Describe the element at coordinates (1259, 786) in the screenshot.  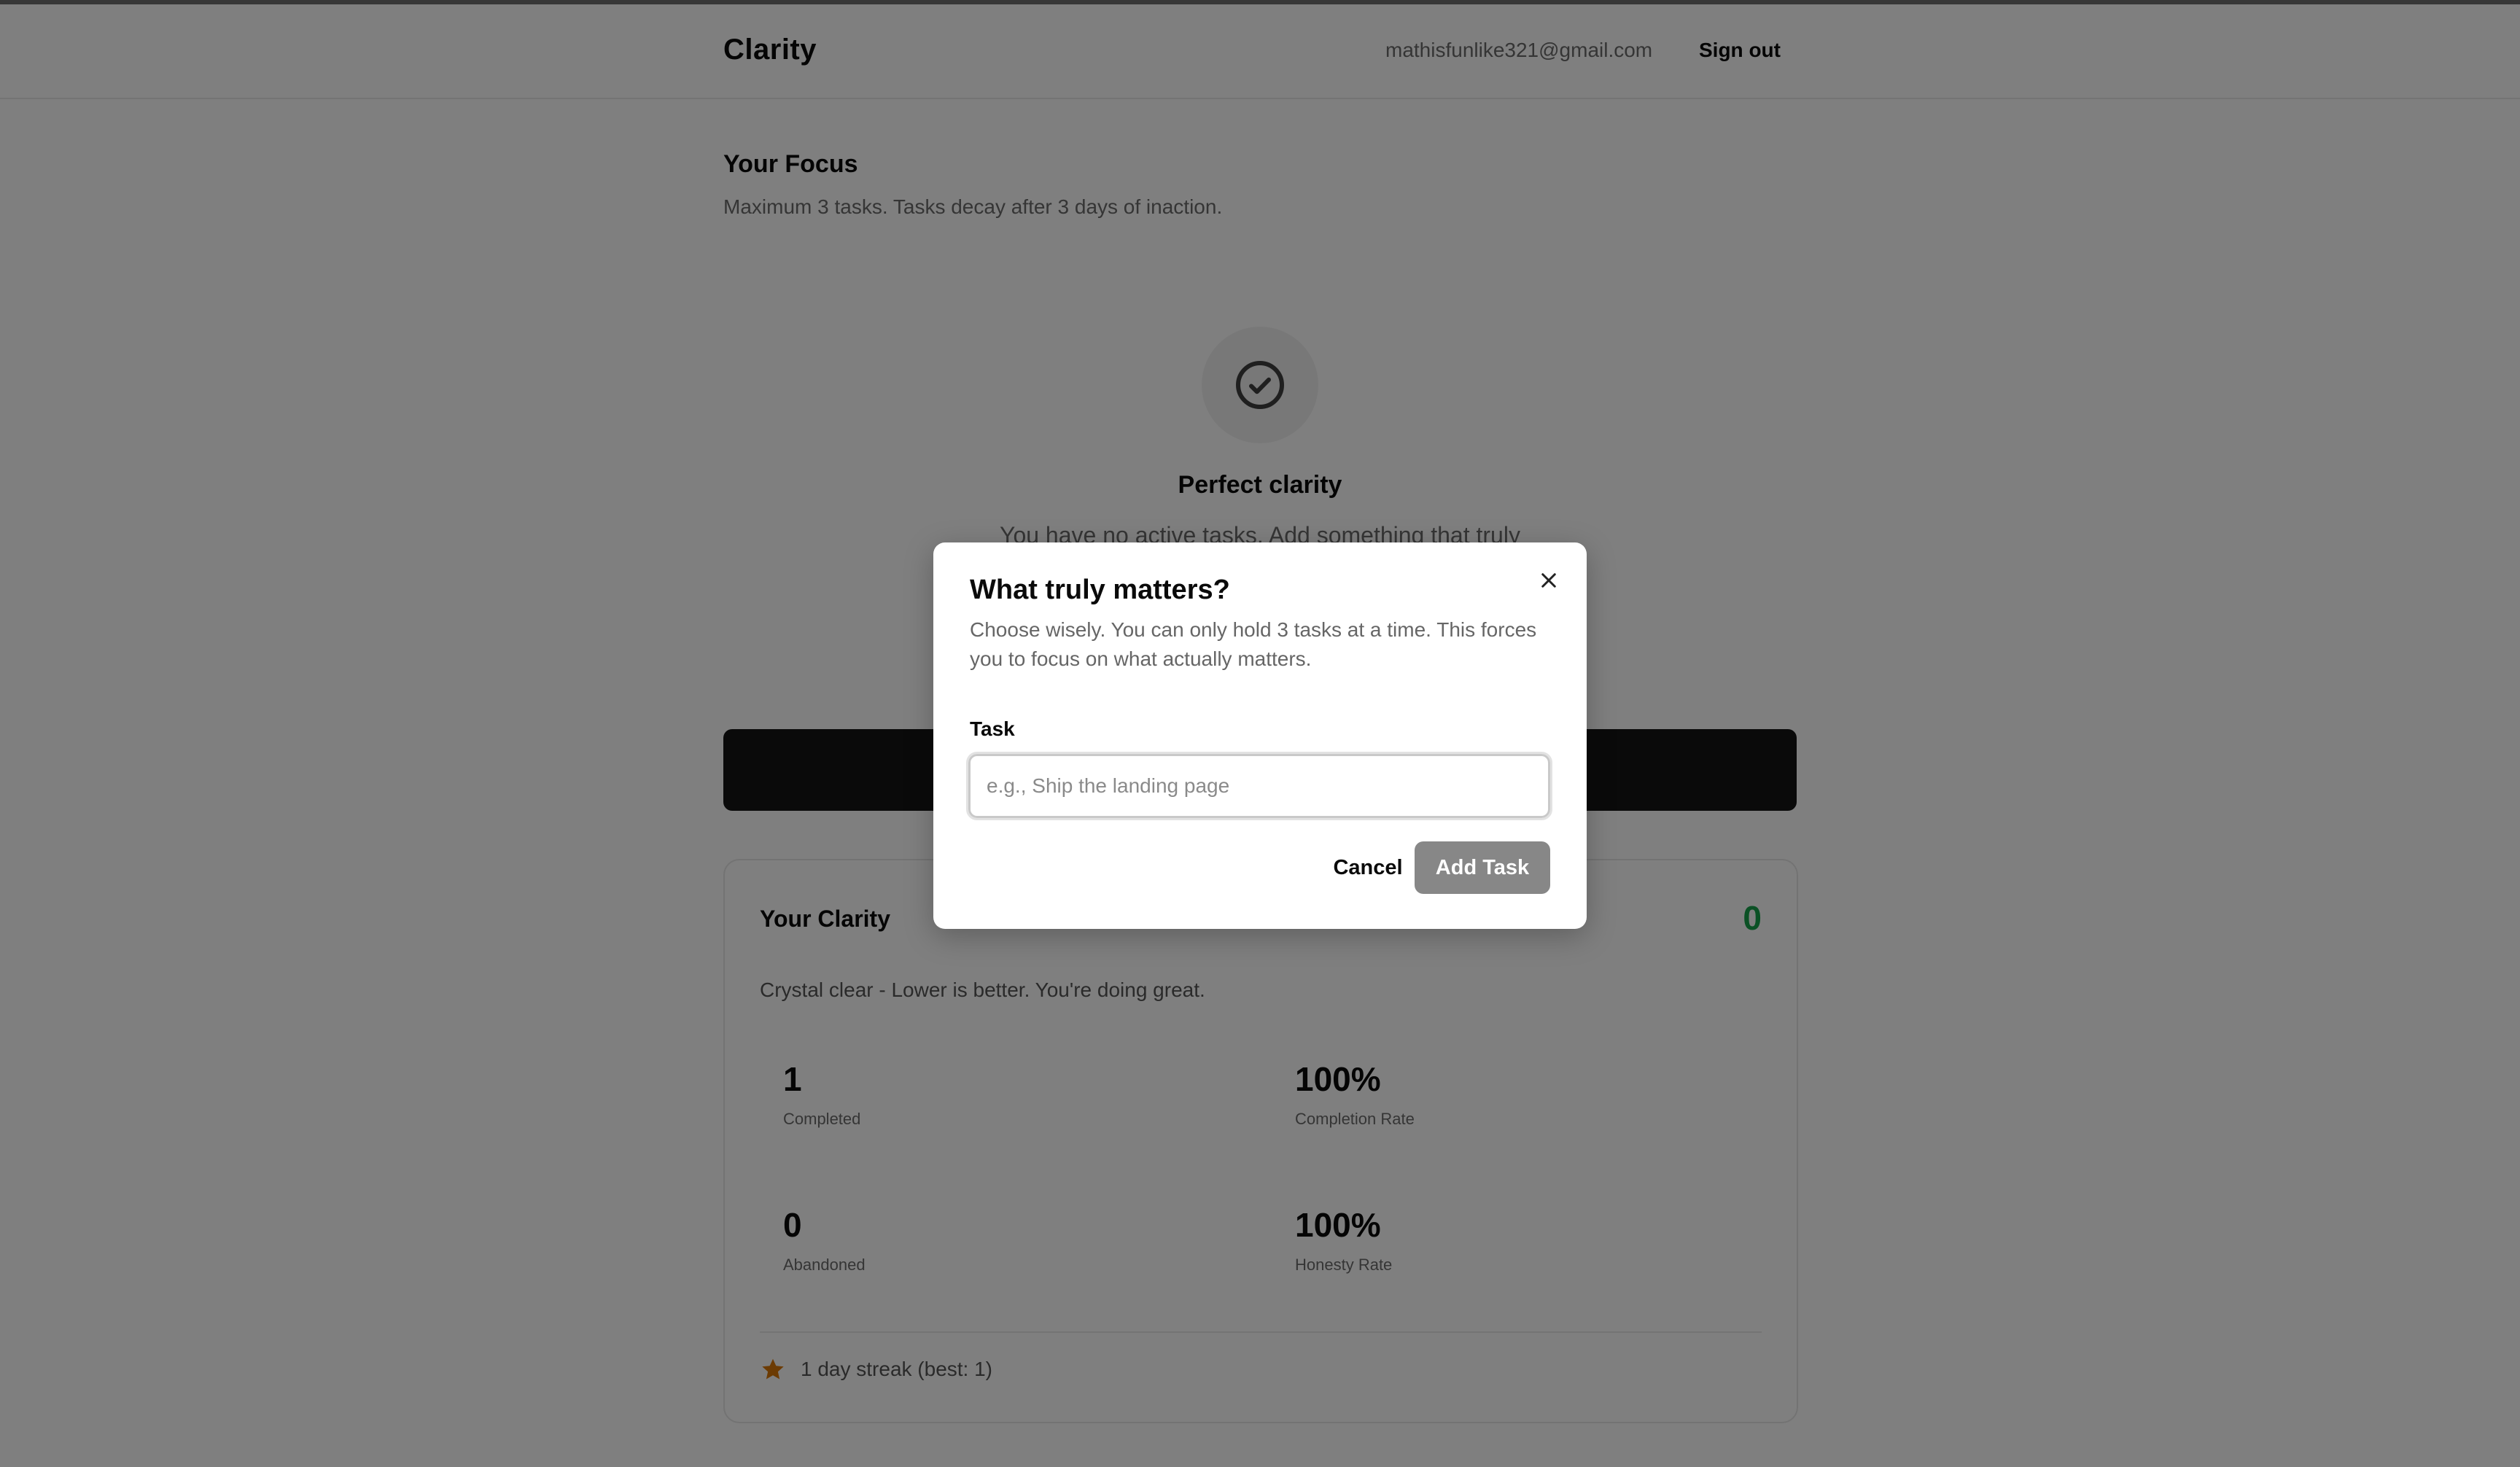
I see `task-input` at that location.